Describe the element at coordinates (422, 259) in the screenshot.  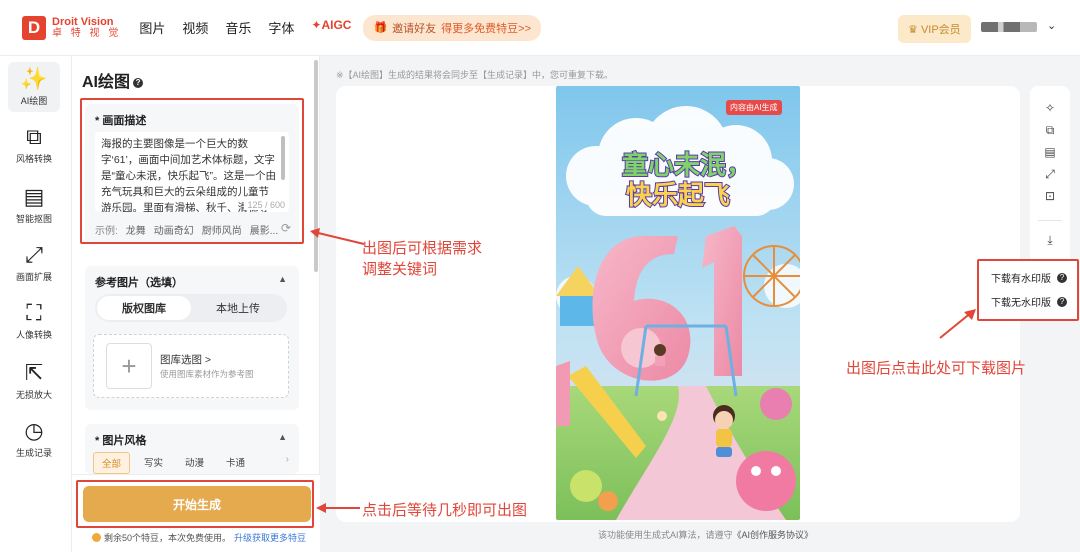
I see `annotation-keywords: 出图后可根据需求 调整关键词` at that location.